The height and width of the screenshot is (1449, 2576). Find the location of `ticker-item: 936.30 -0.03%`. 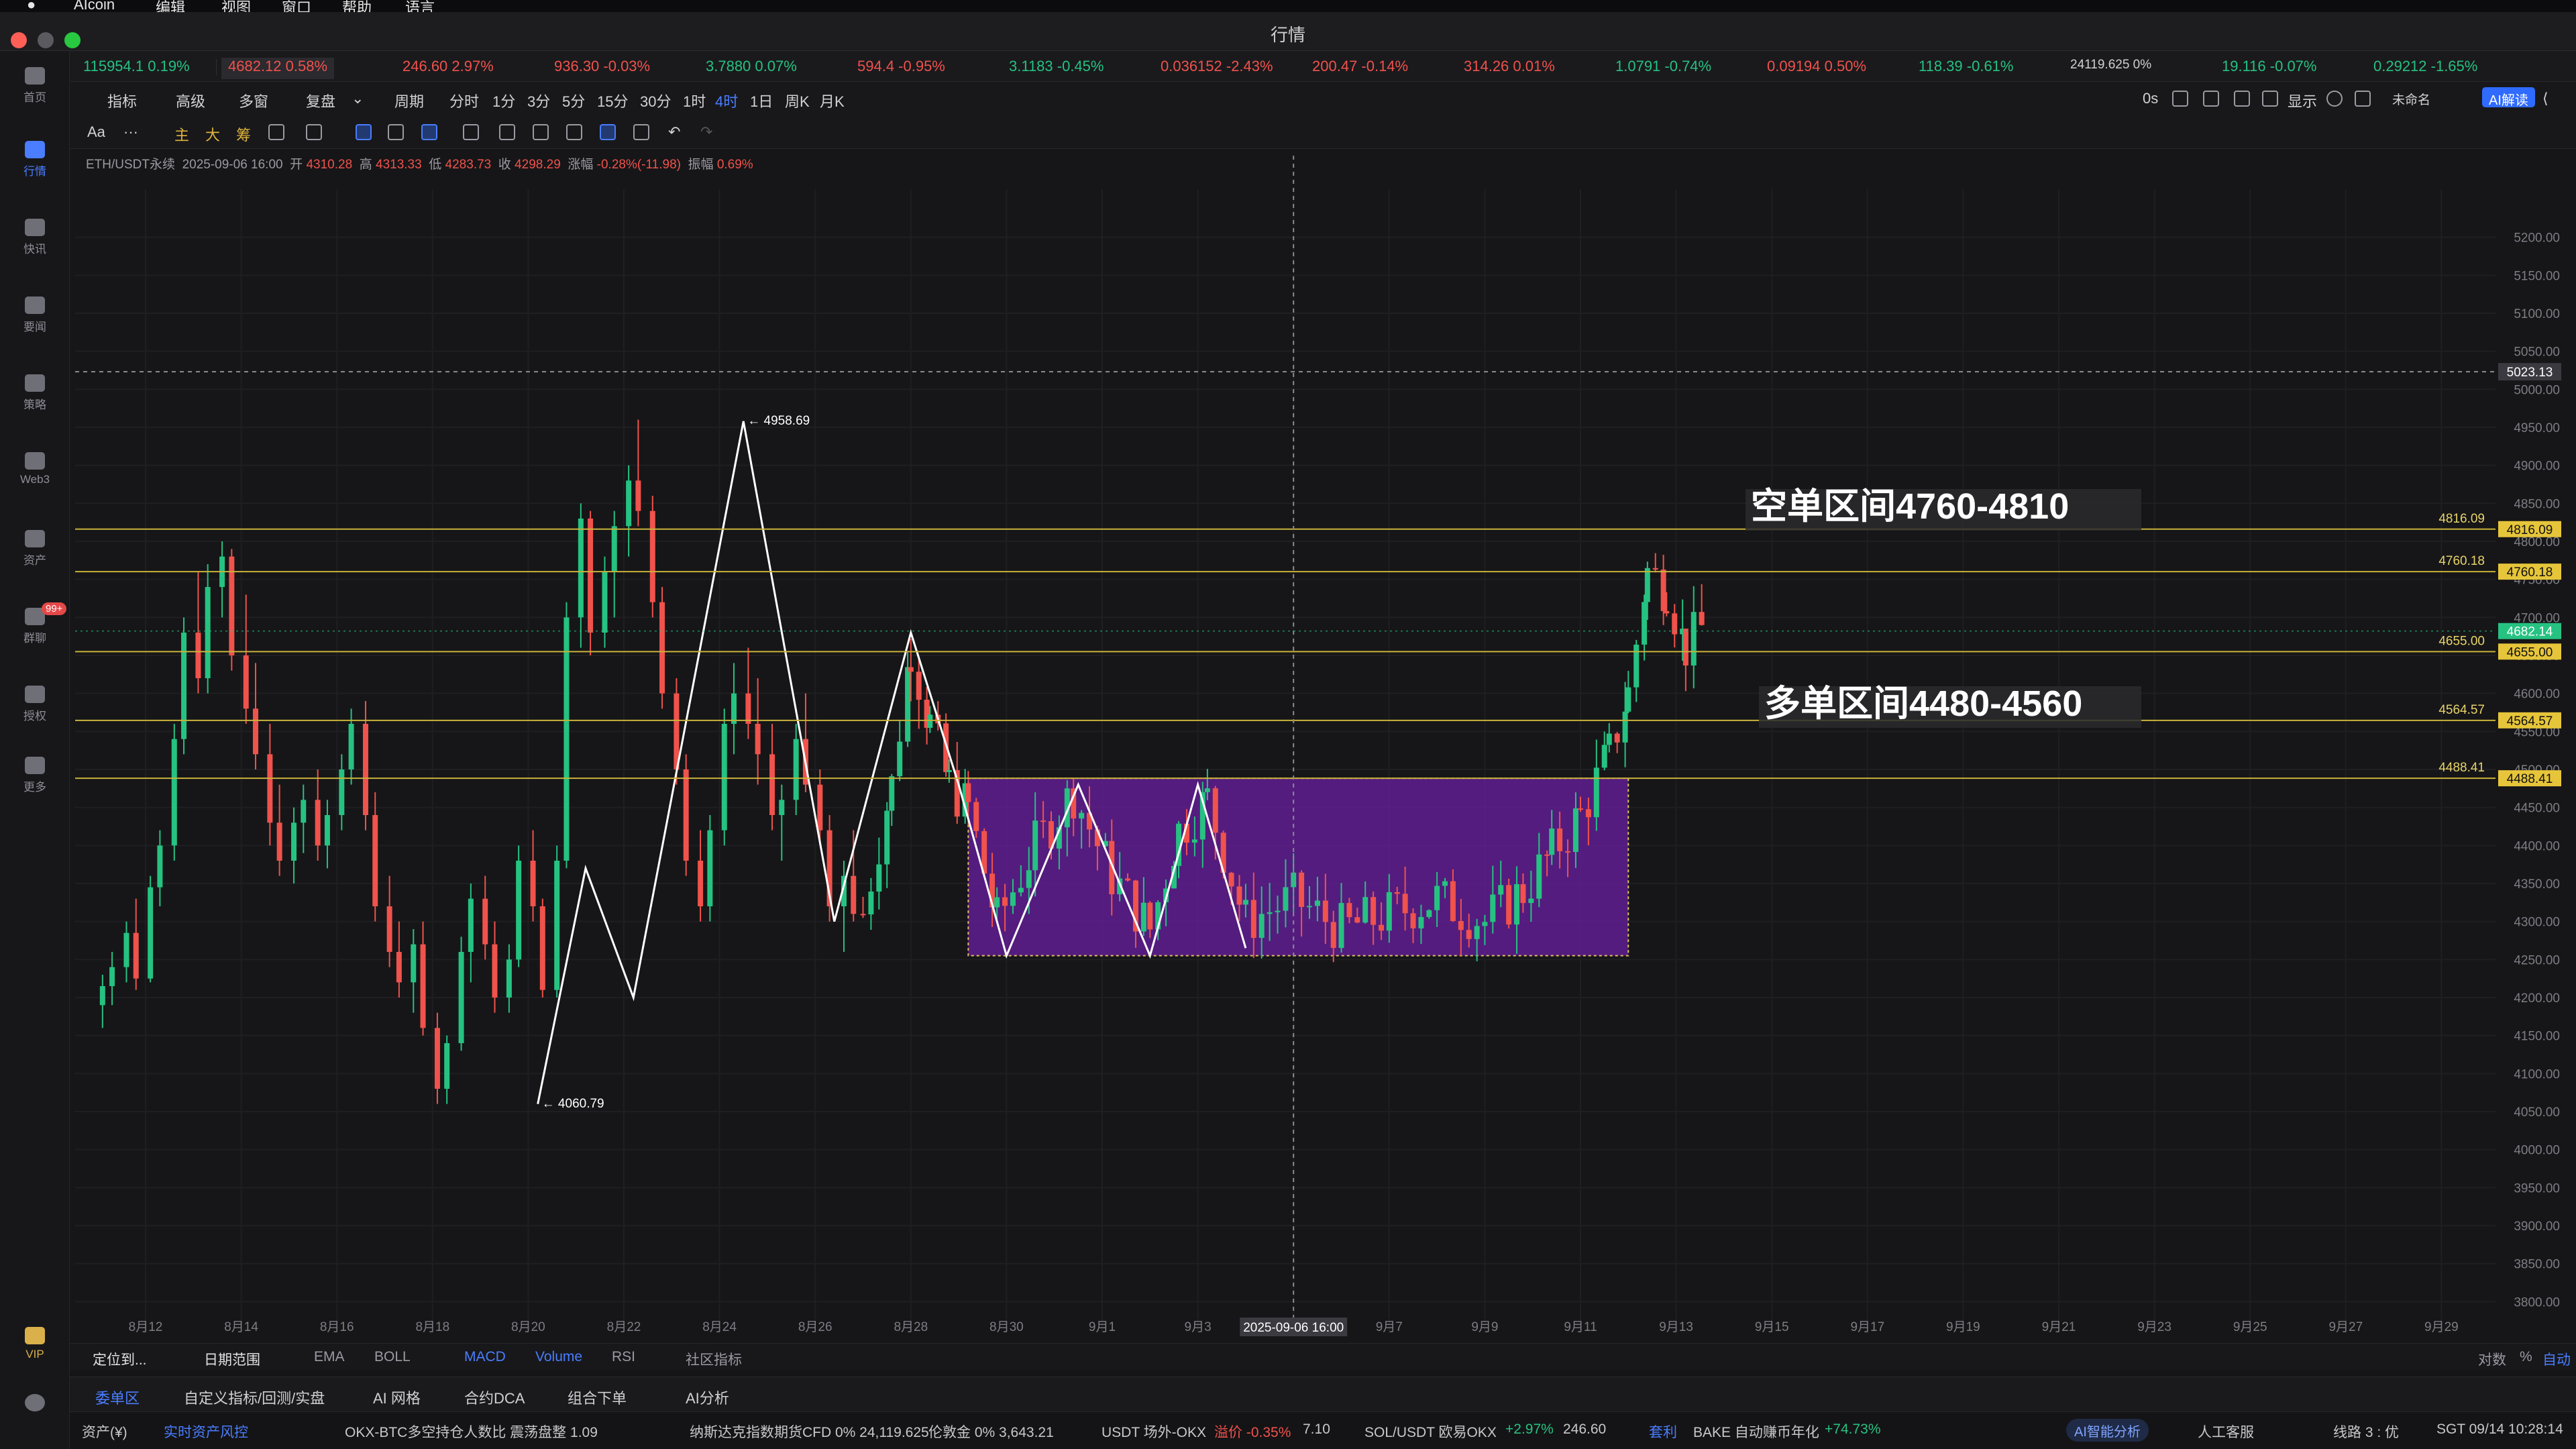

ticker-item: 936.30 -0.03% is located at coordinates (602, 68).